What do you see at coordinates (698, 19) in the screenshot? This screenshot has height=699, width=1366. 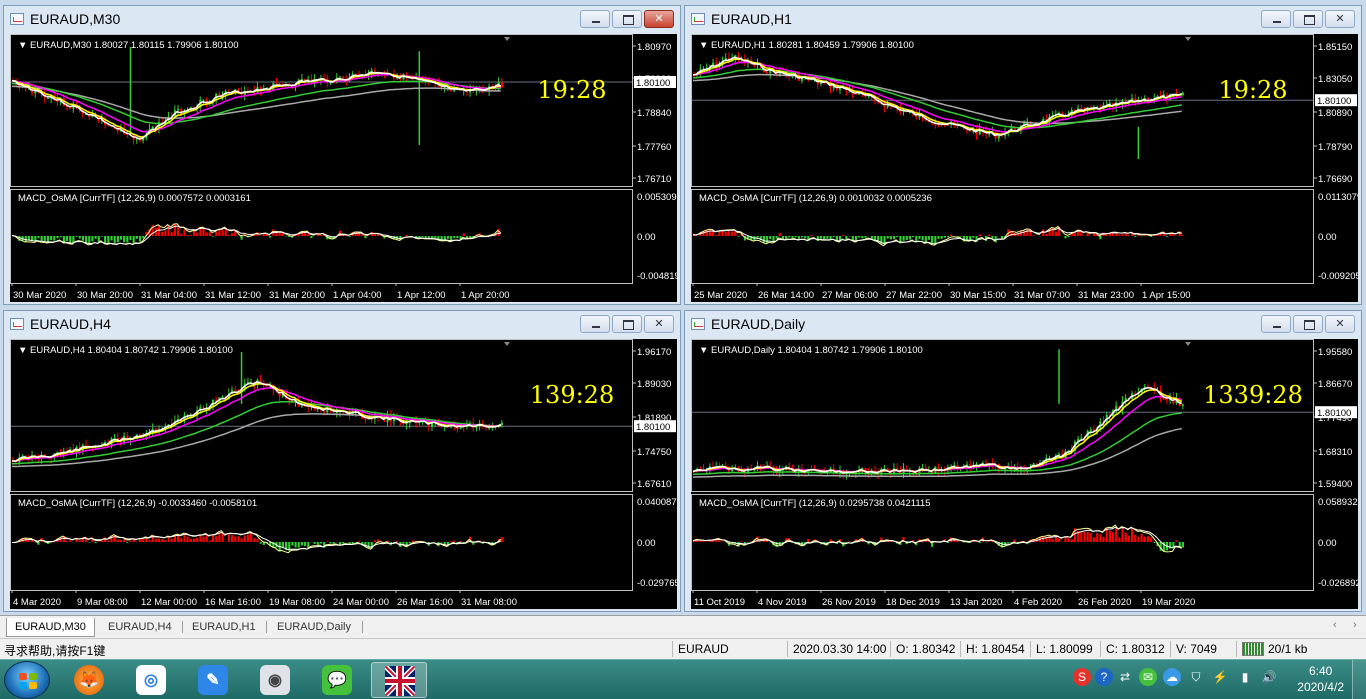 I see `chart-window-icon` at bounding box center [698, 19].